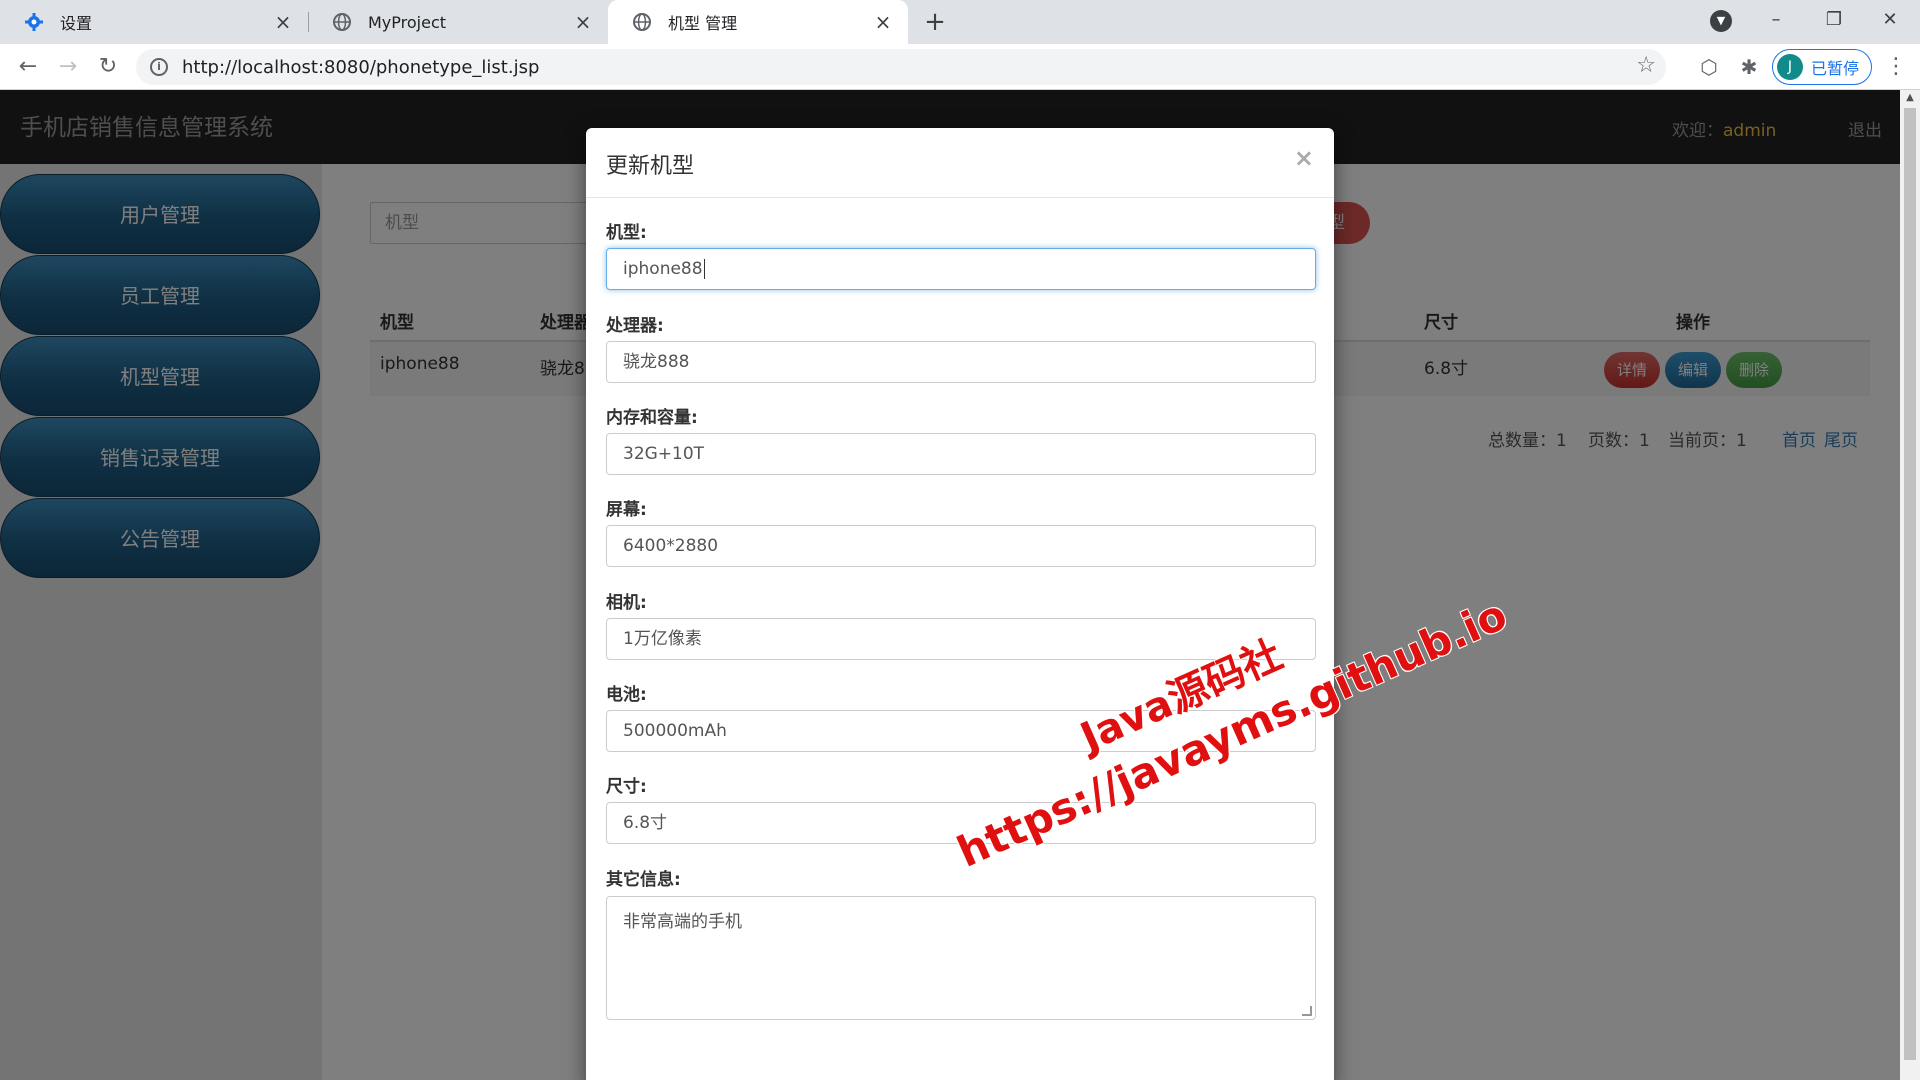 Image resolution: width=1920 pixels, height=1080 pixels. What do you see at coordinates (1790, 67) in the screenshot?
I see `avatar: J` at bounding box center [1790, 67].